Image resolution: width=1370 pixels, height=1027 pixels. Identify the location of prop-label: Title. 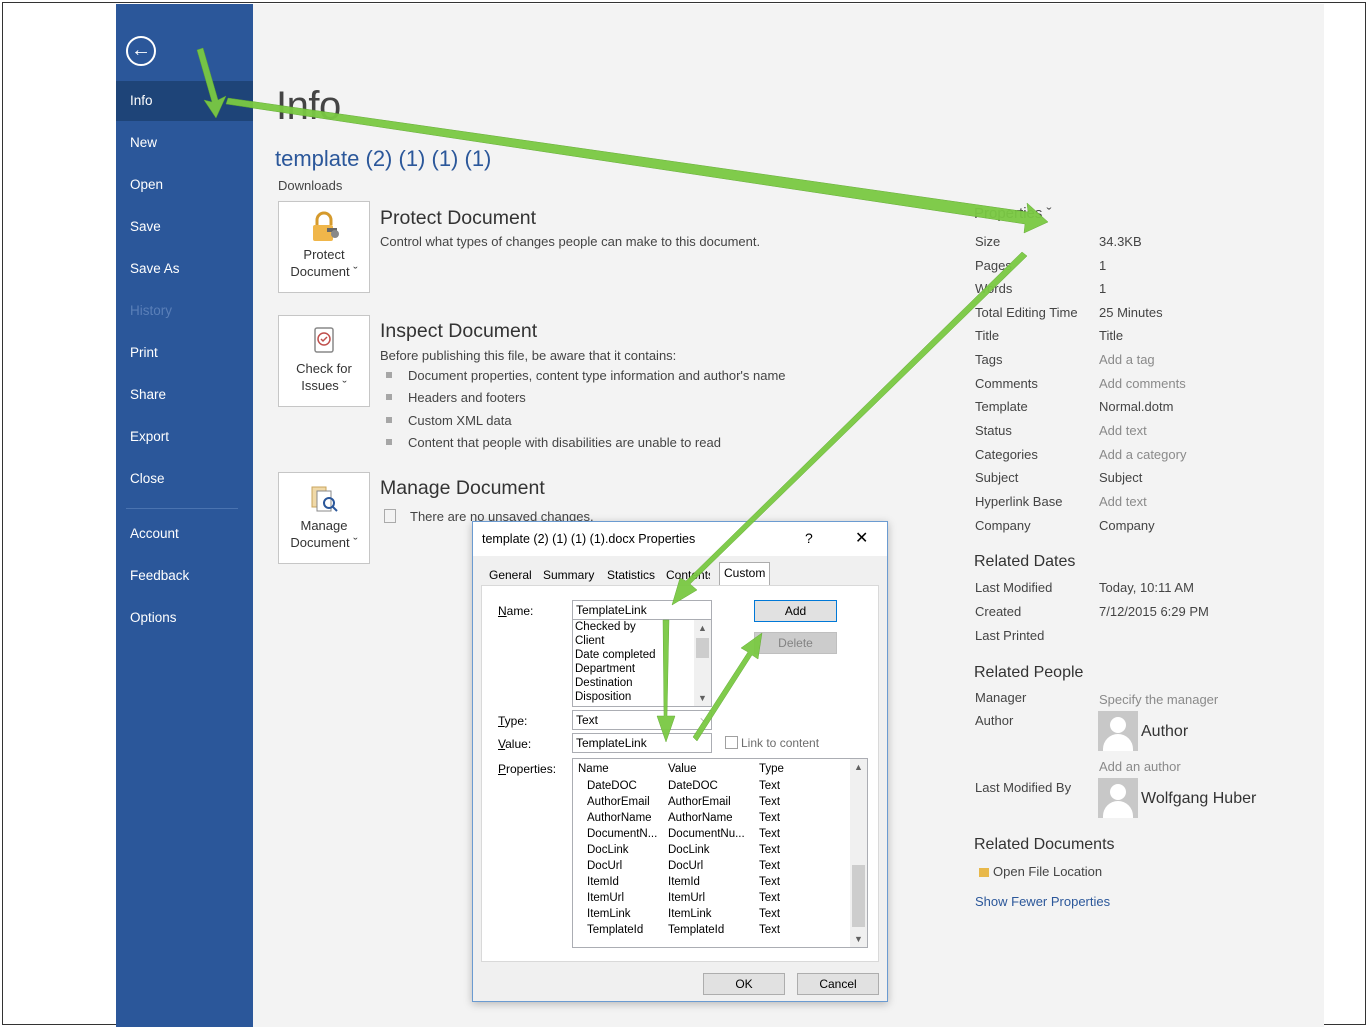
(987, 335).